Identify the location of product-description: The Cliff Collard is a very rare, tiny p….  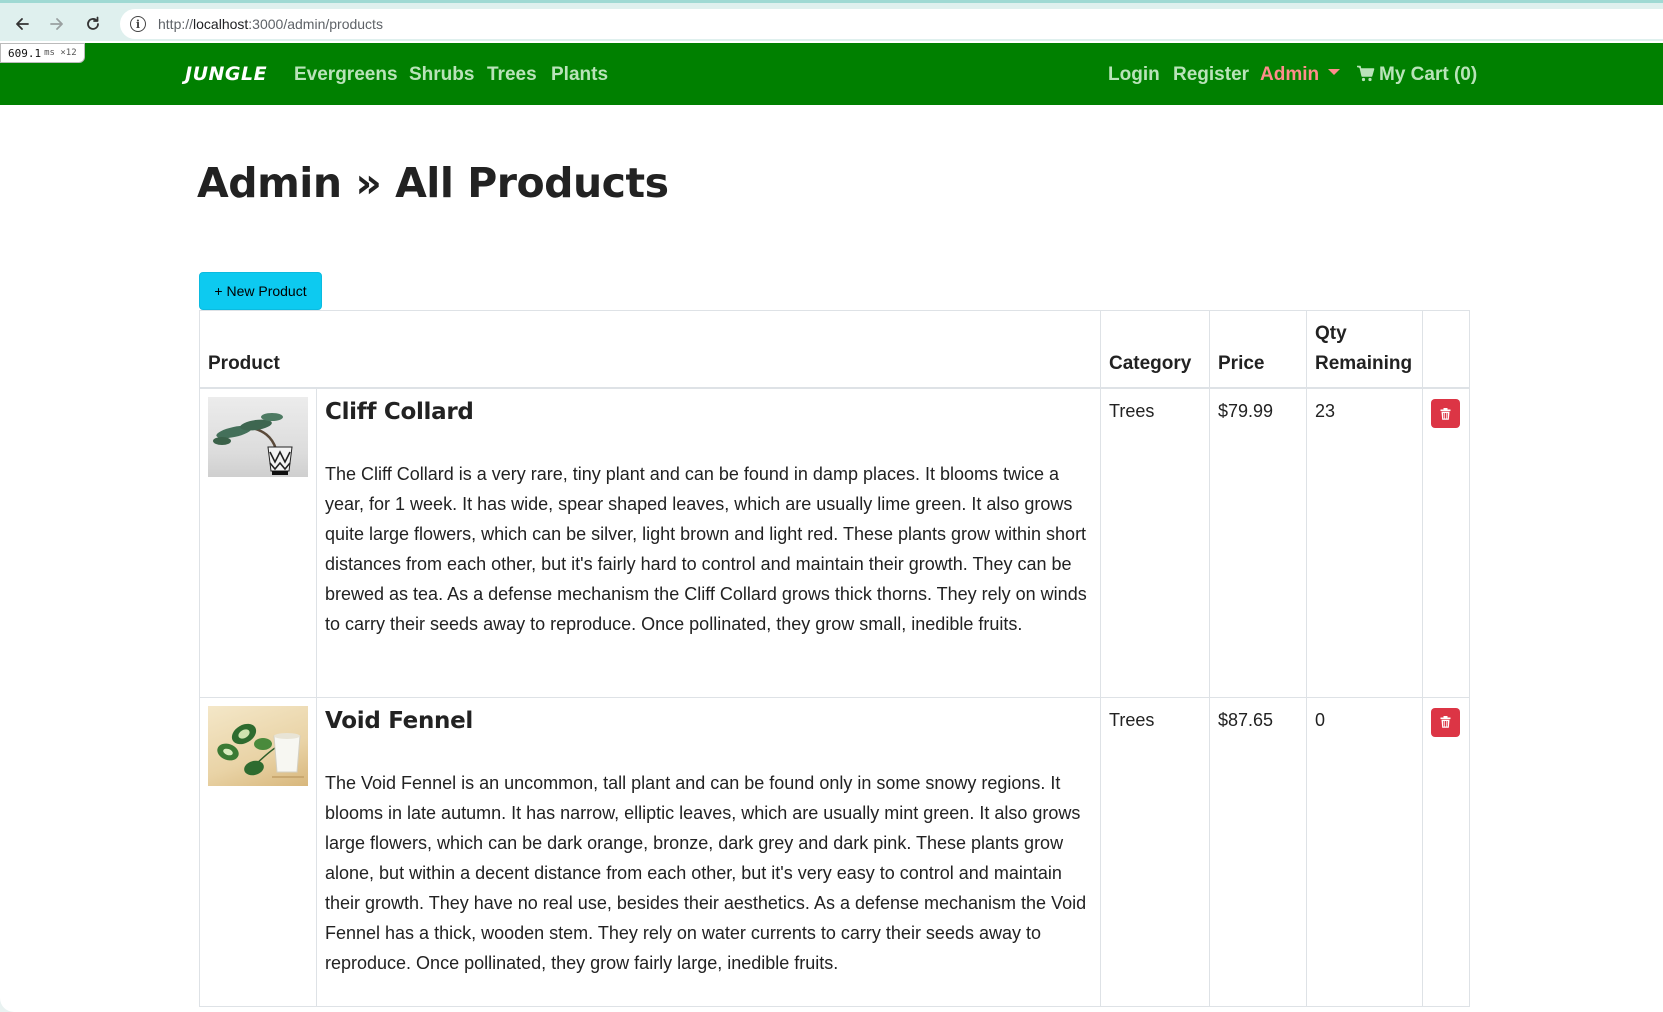
(706, 549).